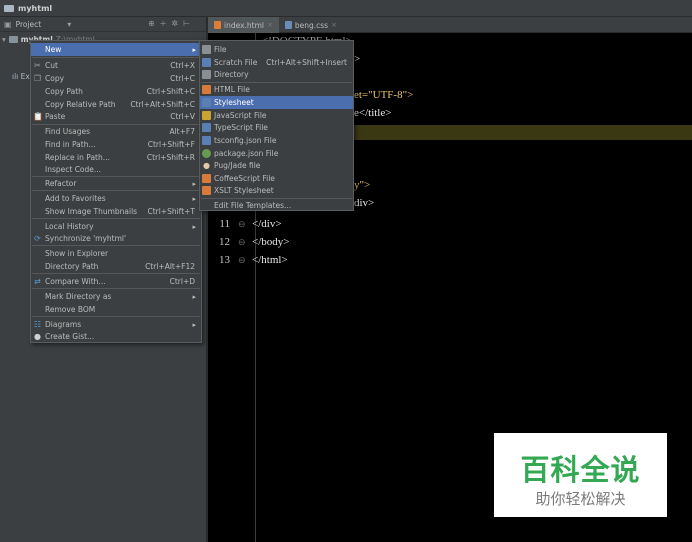 The width and height of the screenshot is (692, 542). Describe the element at coordinates (15, 76) in the screenshot. I see `library-icon: ılı` at that location.